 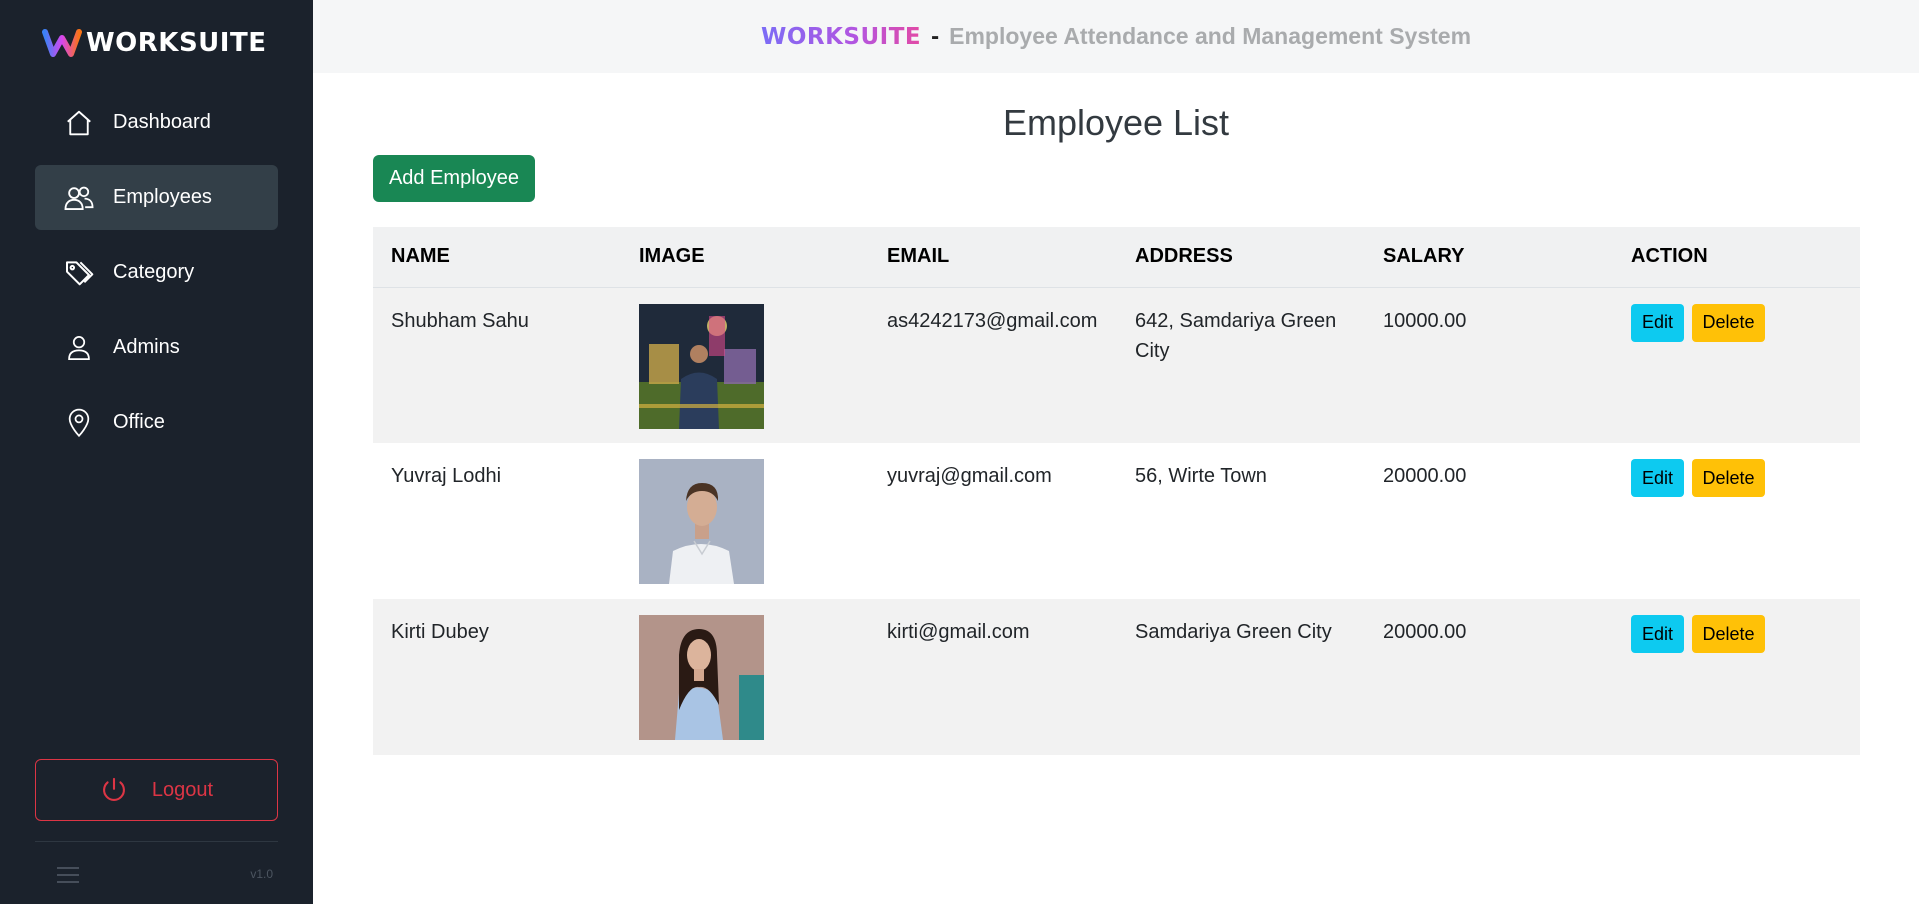 What do you see at coordinates (841, 36) in the screenshot?
I see `header-brand: WORKSUITE` at bounding box center [841, 36].